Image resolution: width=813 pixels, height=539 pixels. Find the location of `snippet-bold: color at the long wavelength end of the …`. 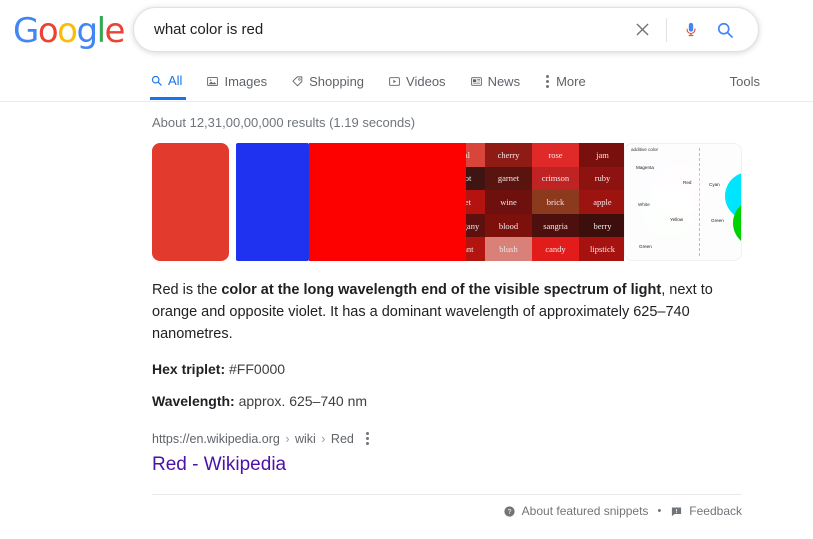

snippet-bold: color at the long wavelength end of the … is located at coordinates (441, 290).